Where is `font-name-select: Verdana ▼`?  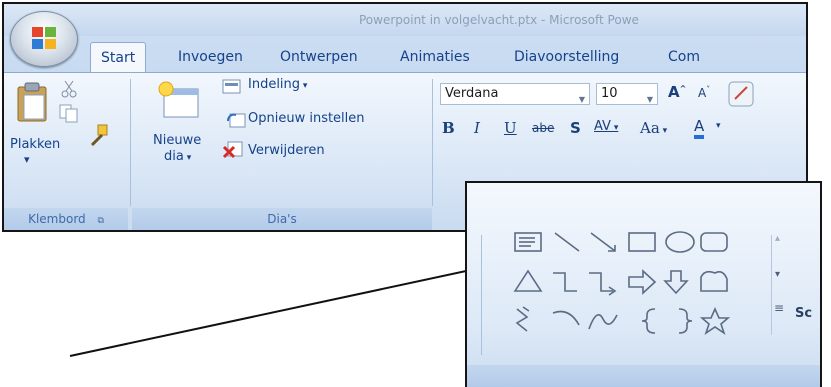 font-name-select: Verdana ▼ is located at coordinates (515, 94).